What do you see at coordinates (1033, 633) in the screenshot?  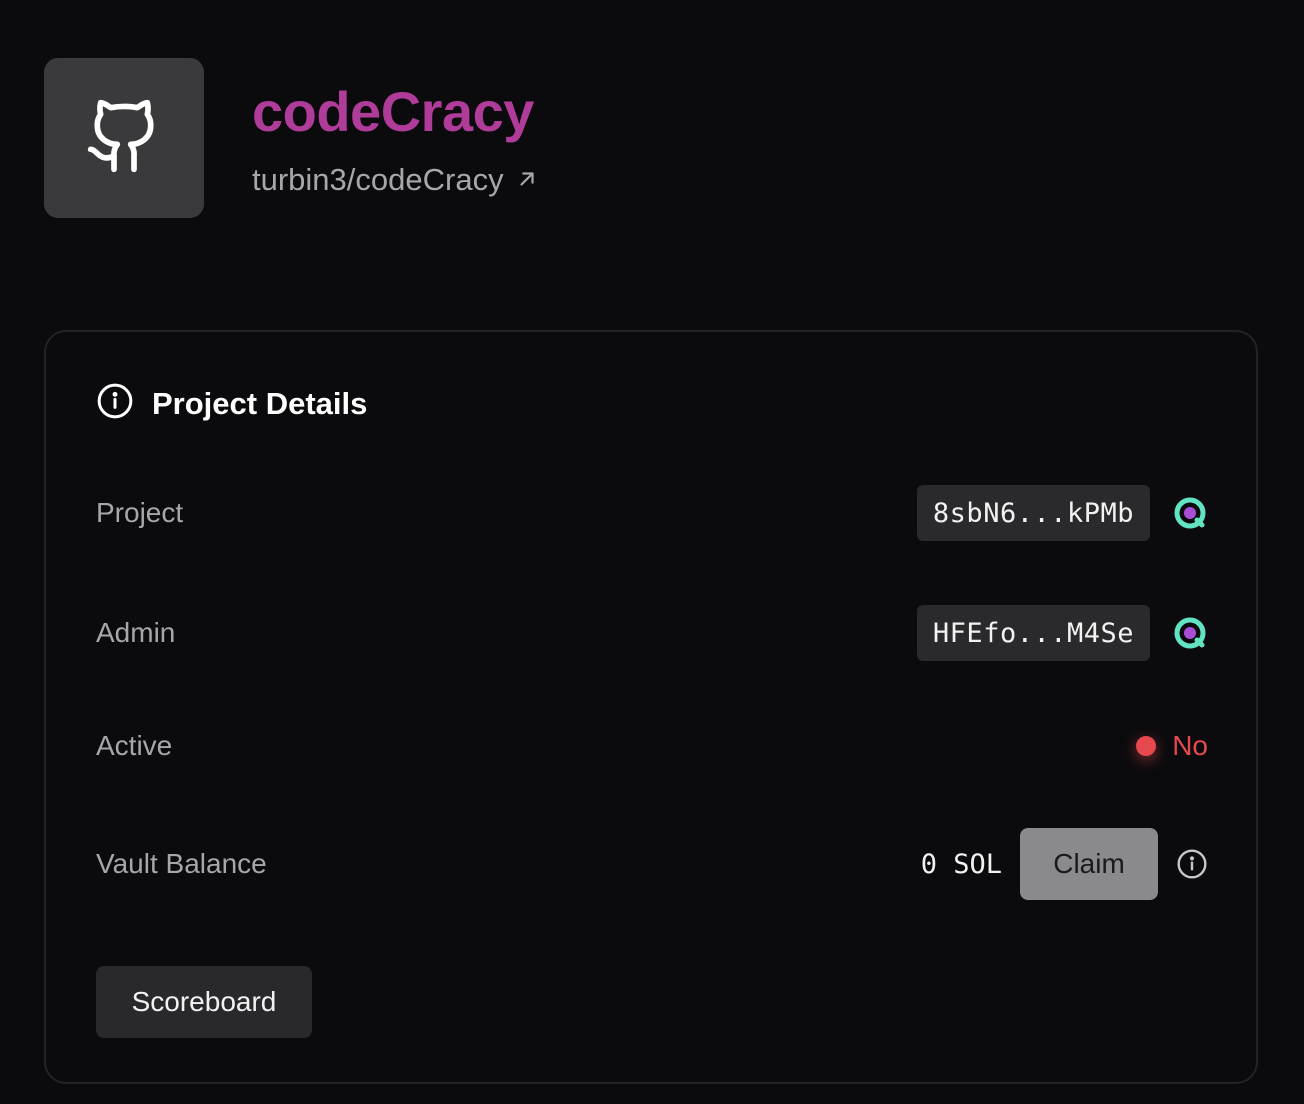 I see `admin-address: HFEfo...M4Se` at bounding box center [1033, 633].